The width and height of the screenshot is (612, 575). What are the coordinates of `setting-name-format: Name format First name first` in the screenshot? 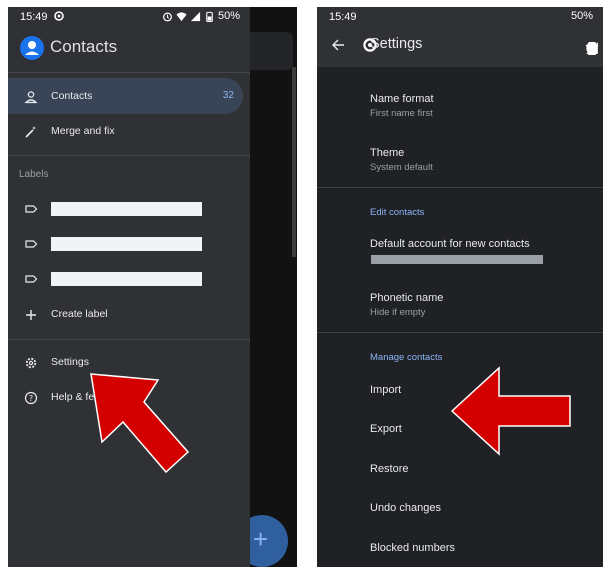 It's located at (402, 106).